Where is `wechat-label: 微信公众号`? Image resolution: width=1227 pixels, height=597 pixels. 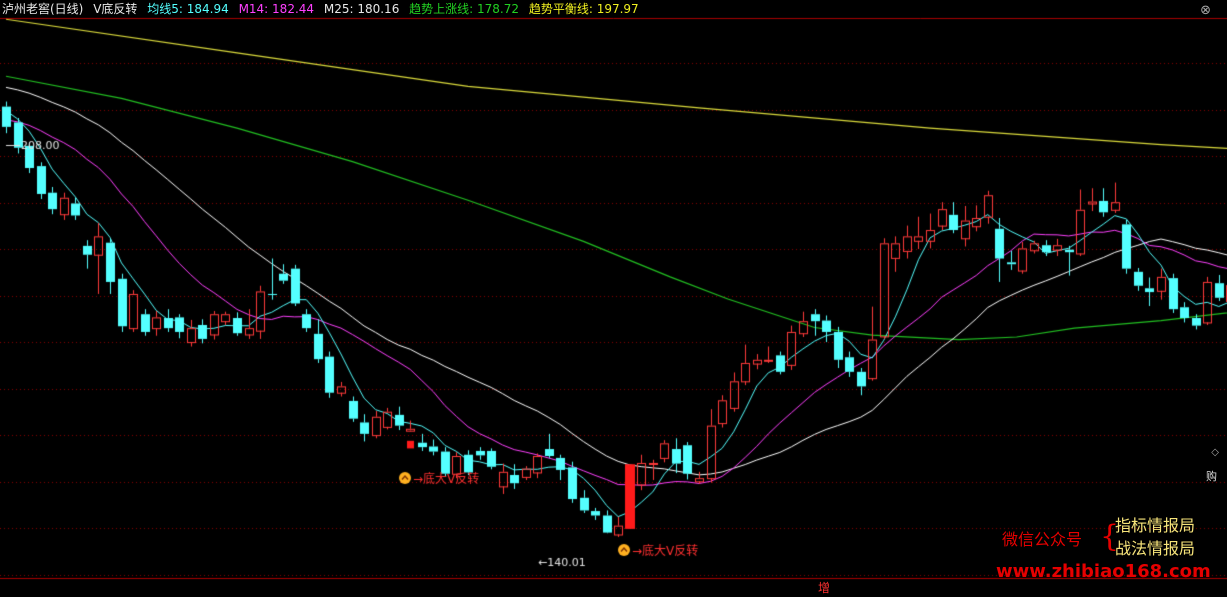 wechat-label: 微信公众号 is located at coordinates (1042, 539).